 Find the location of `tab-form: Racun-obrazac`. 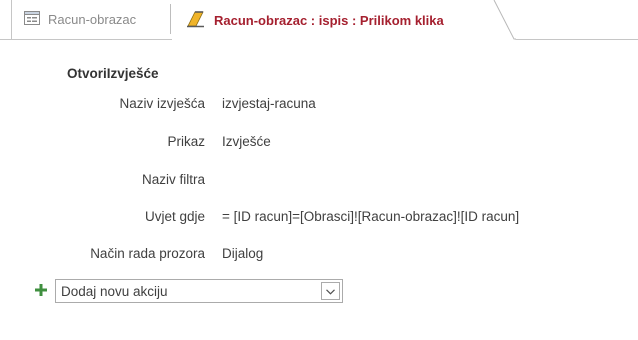

tab-form: Racun-obrazac is located at coordinates (91, 19).